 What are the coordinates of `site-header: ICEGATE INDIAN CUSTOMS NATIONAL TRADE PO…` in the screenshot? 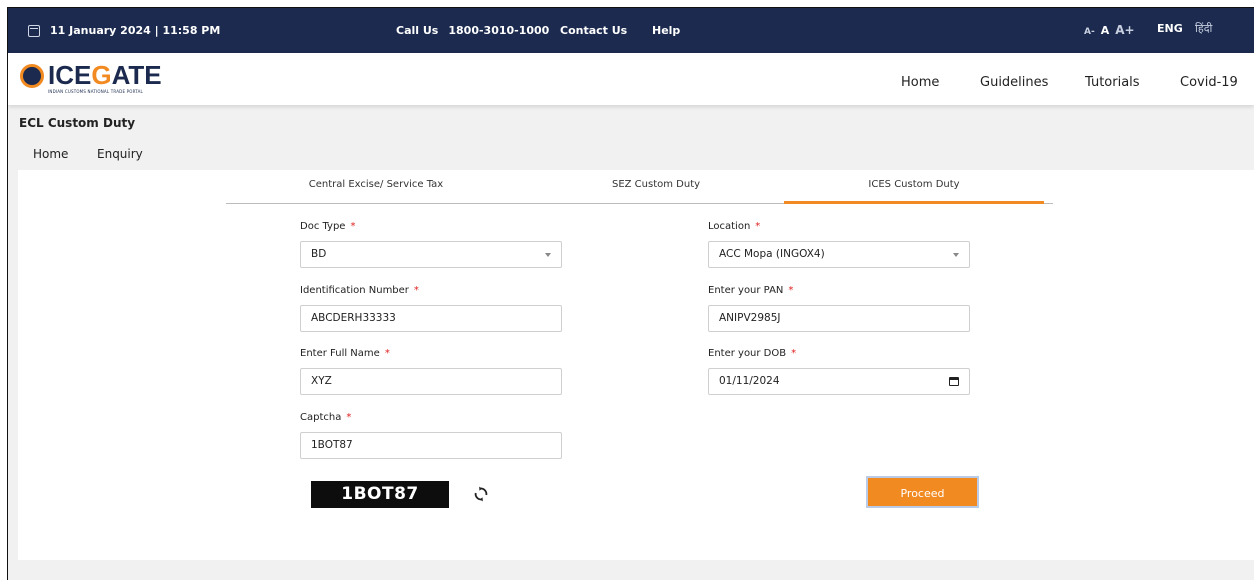 It's located at (631, 79).